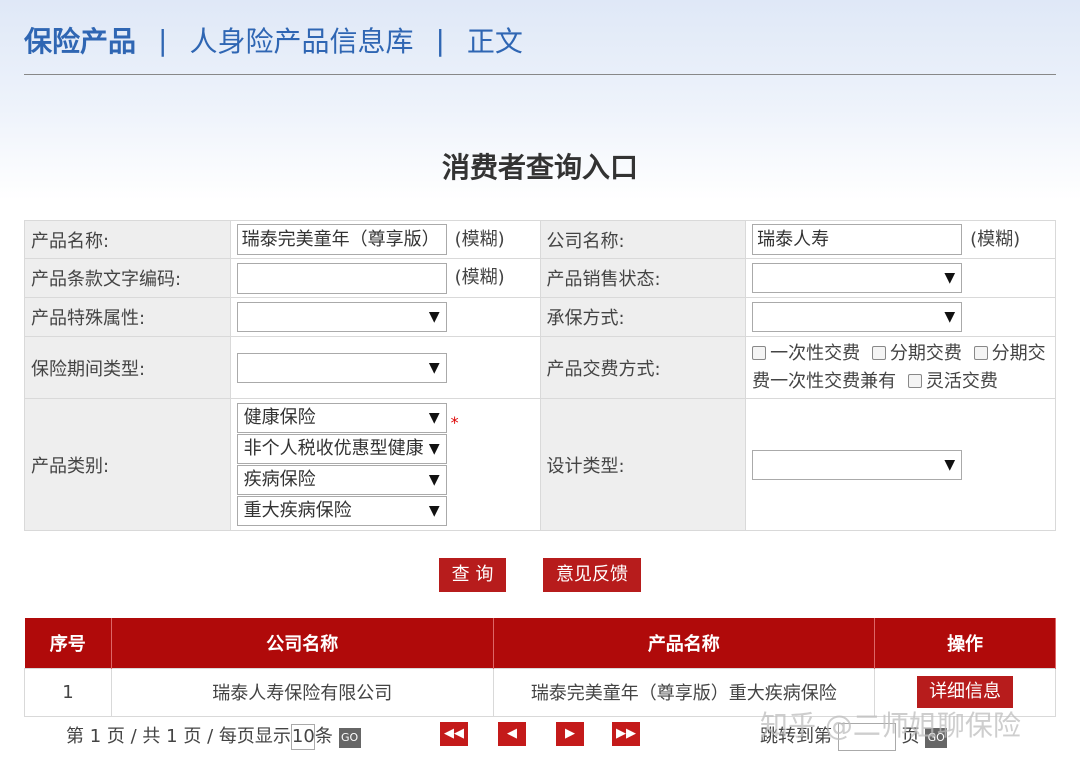 The width and height of the screenshot is (1080, 770). Describe the element at coordinates (341, 317) in the screenshot. I see `special-attr-select: ▼` at that location.